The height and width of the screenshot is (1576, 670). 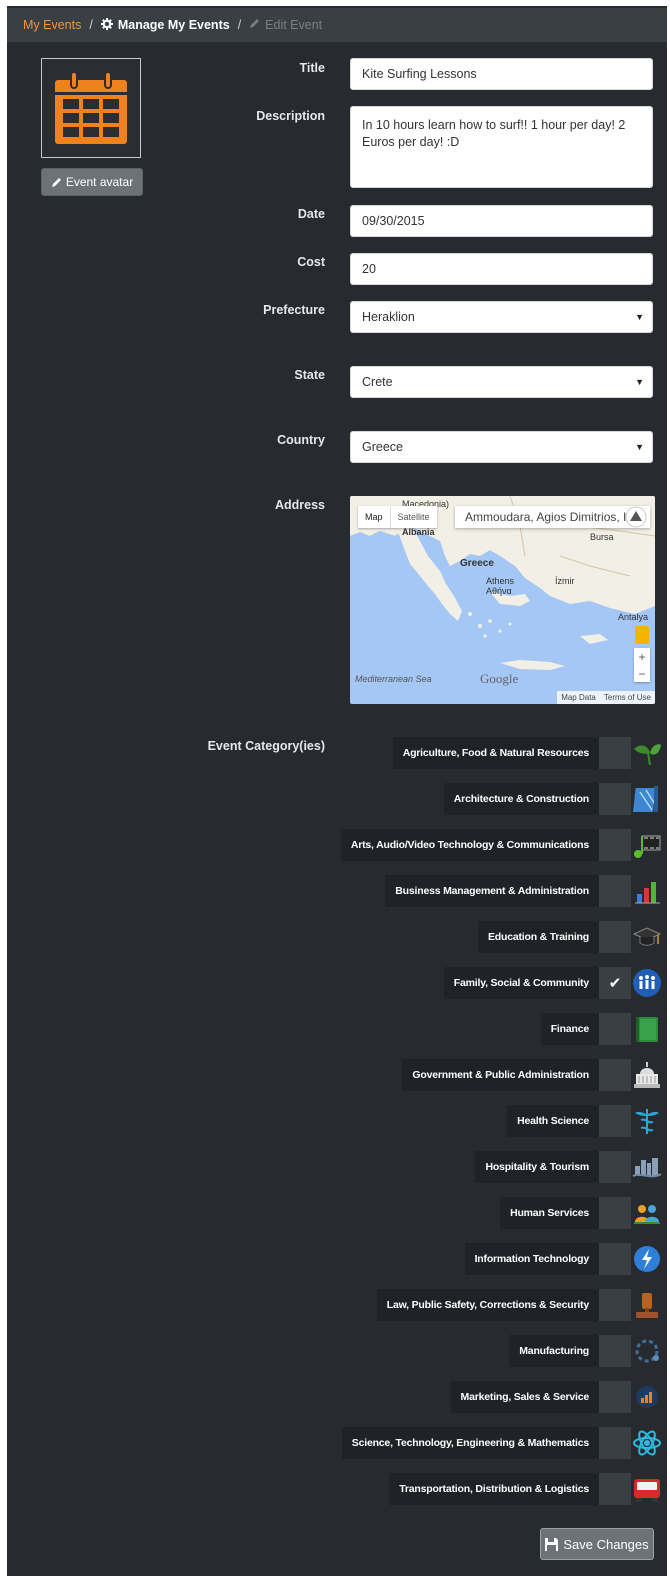 I want to click on prefecture-label: Prefecture, so click(x=294, y=310).